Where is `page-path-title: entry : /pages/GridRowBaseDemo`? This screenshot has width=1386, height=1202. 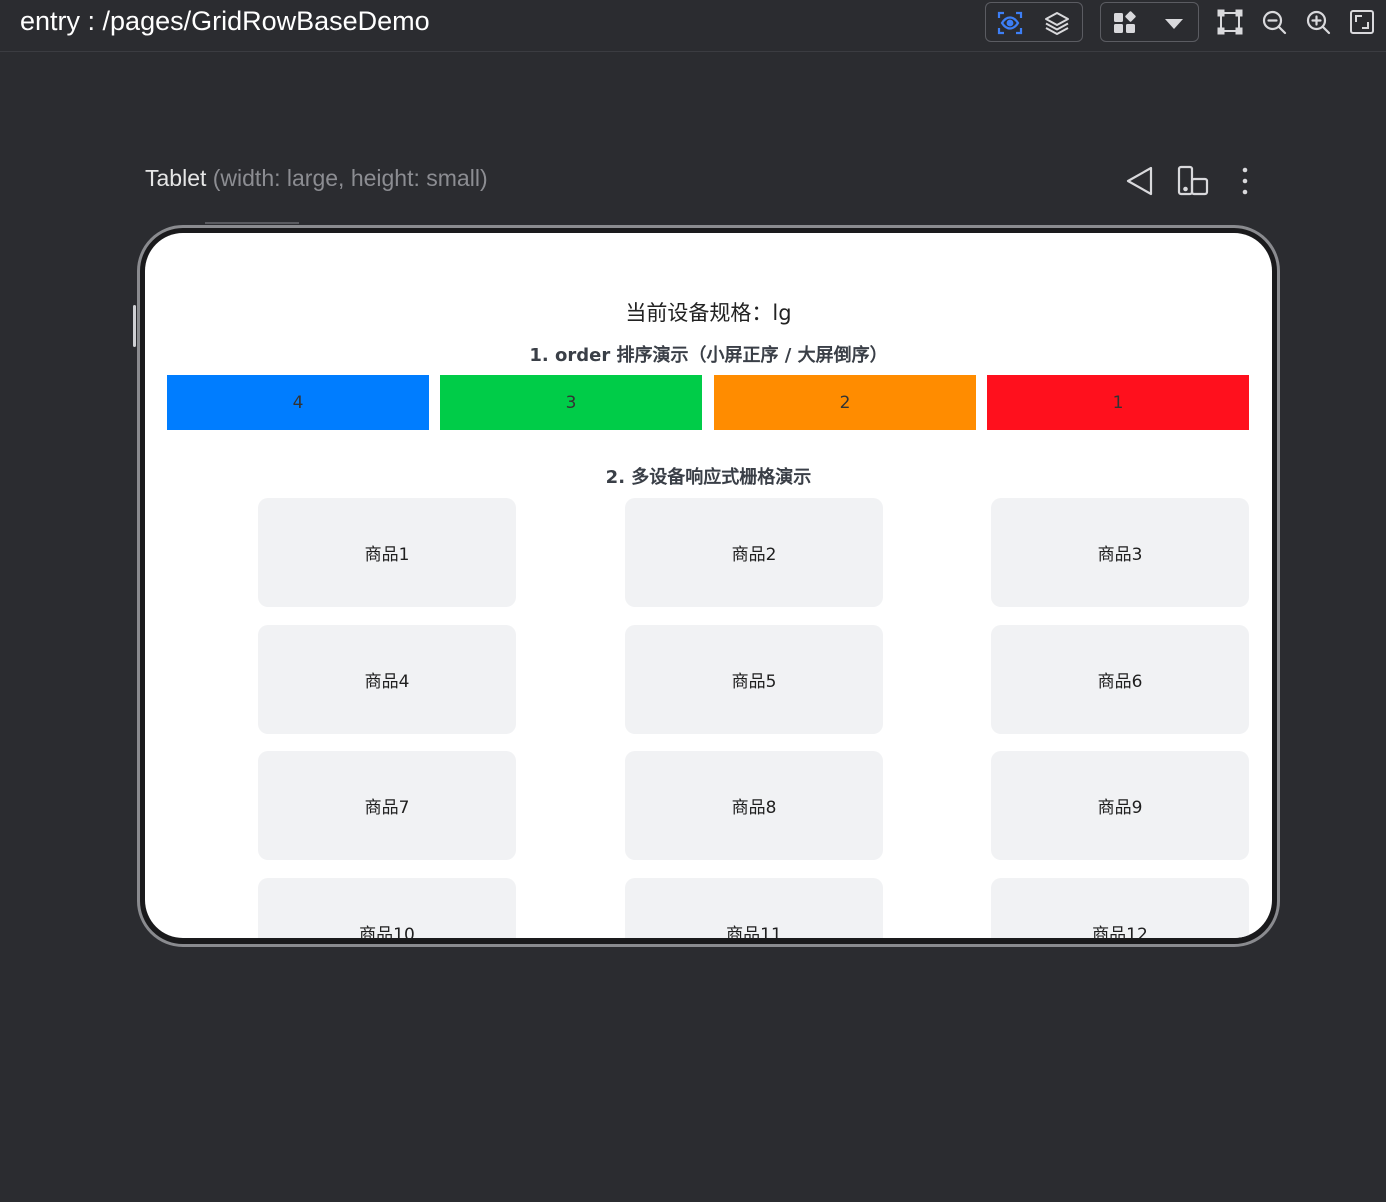
page-path-title: entry : /pages/GridRowBaseDemo is located at coordinates (225, 21).